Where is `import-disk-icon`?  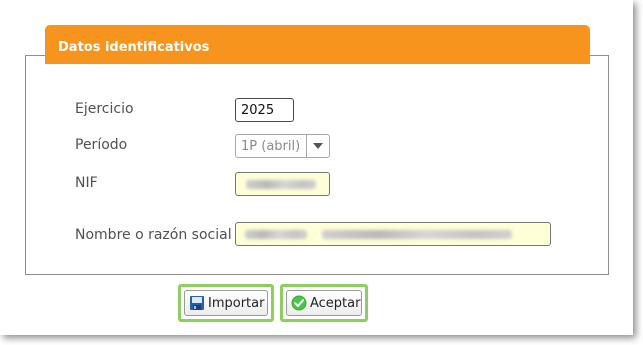 import-disk-icon is located at coordinates (197, 303).